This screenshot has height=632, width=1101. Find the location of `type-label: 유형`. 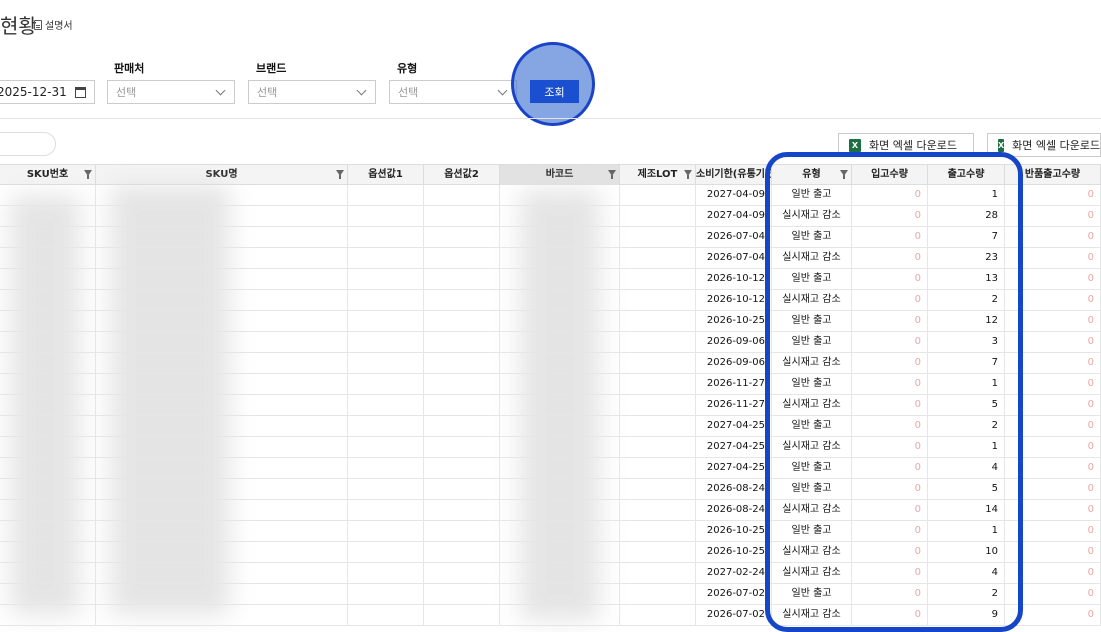

type-label: 유형 is located at coordinates (407, 68).